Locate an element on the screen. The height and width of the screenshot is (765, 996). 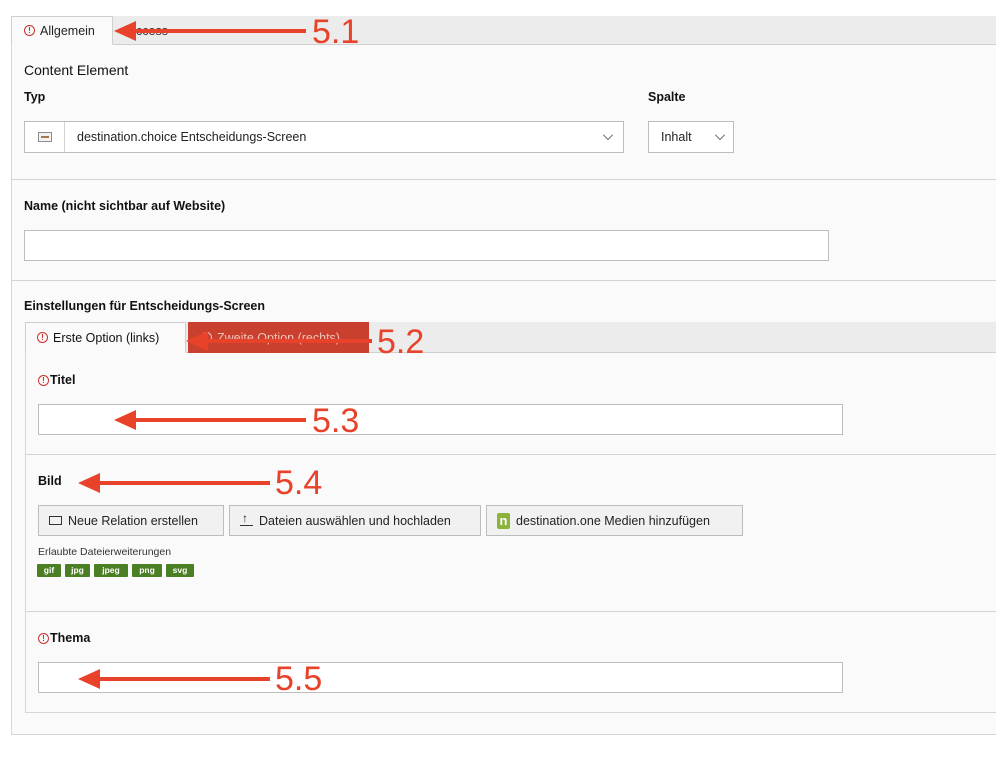
media-label: destination.one Medien hinzufügen is located at coordinates (613, 520).